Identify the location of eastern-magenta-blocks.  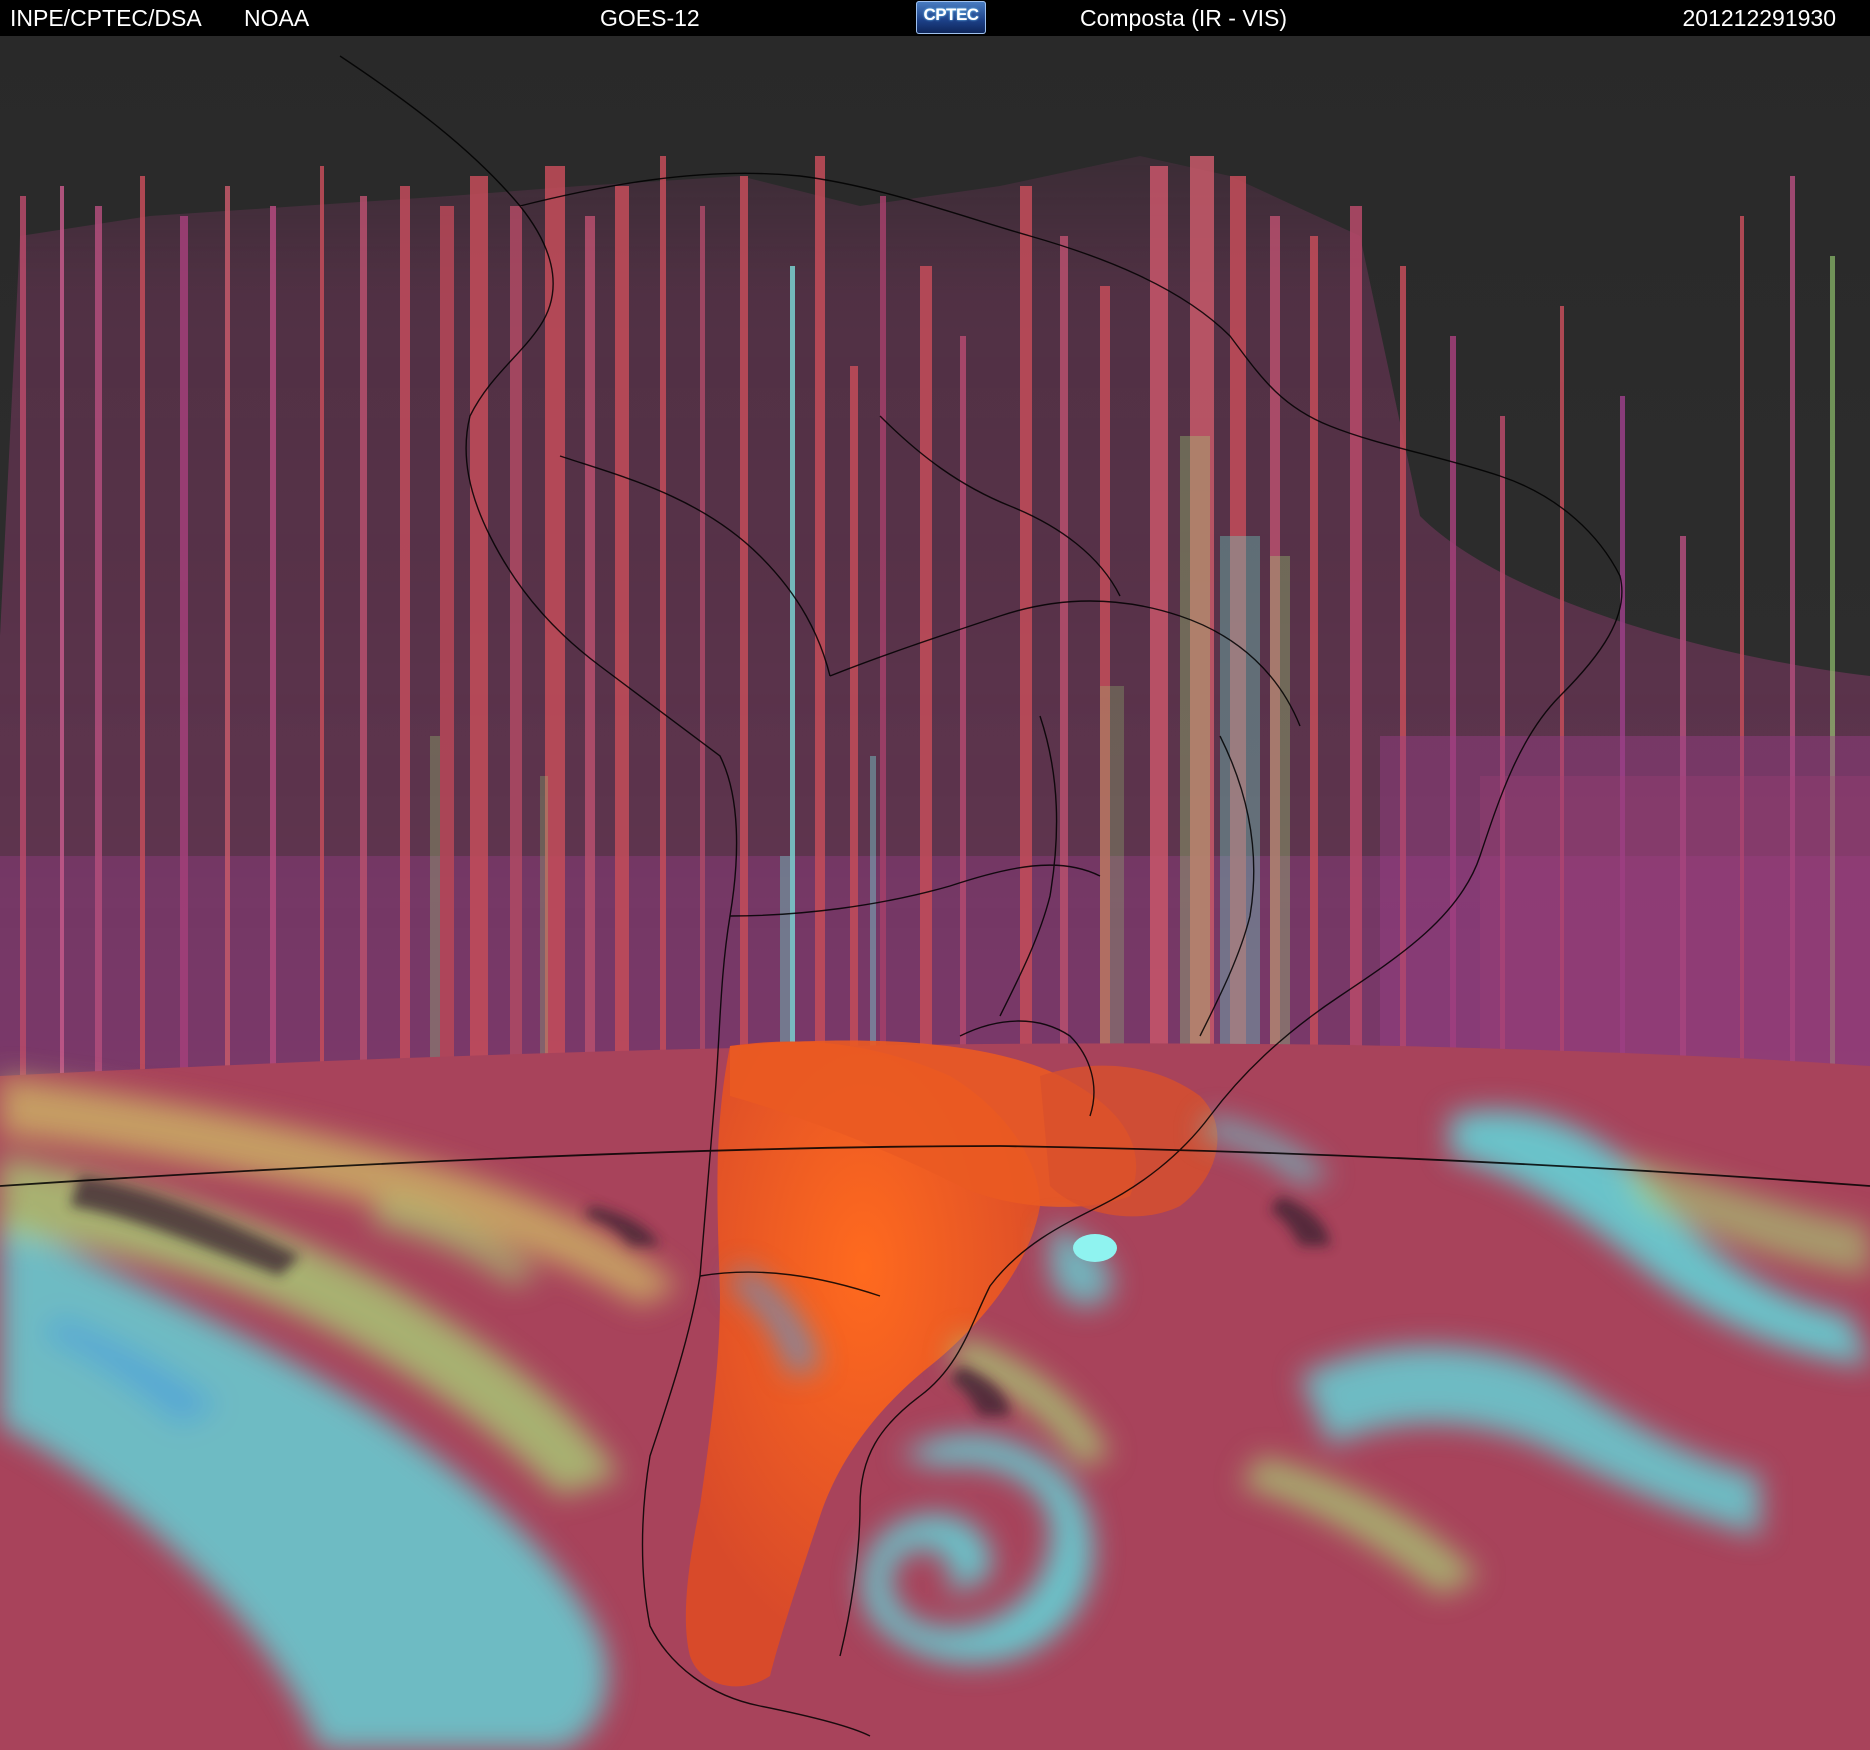
(1625, 906).